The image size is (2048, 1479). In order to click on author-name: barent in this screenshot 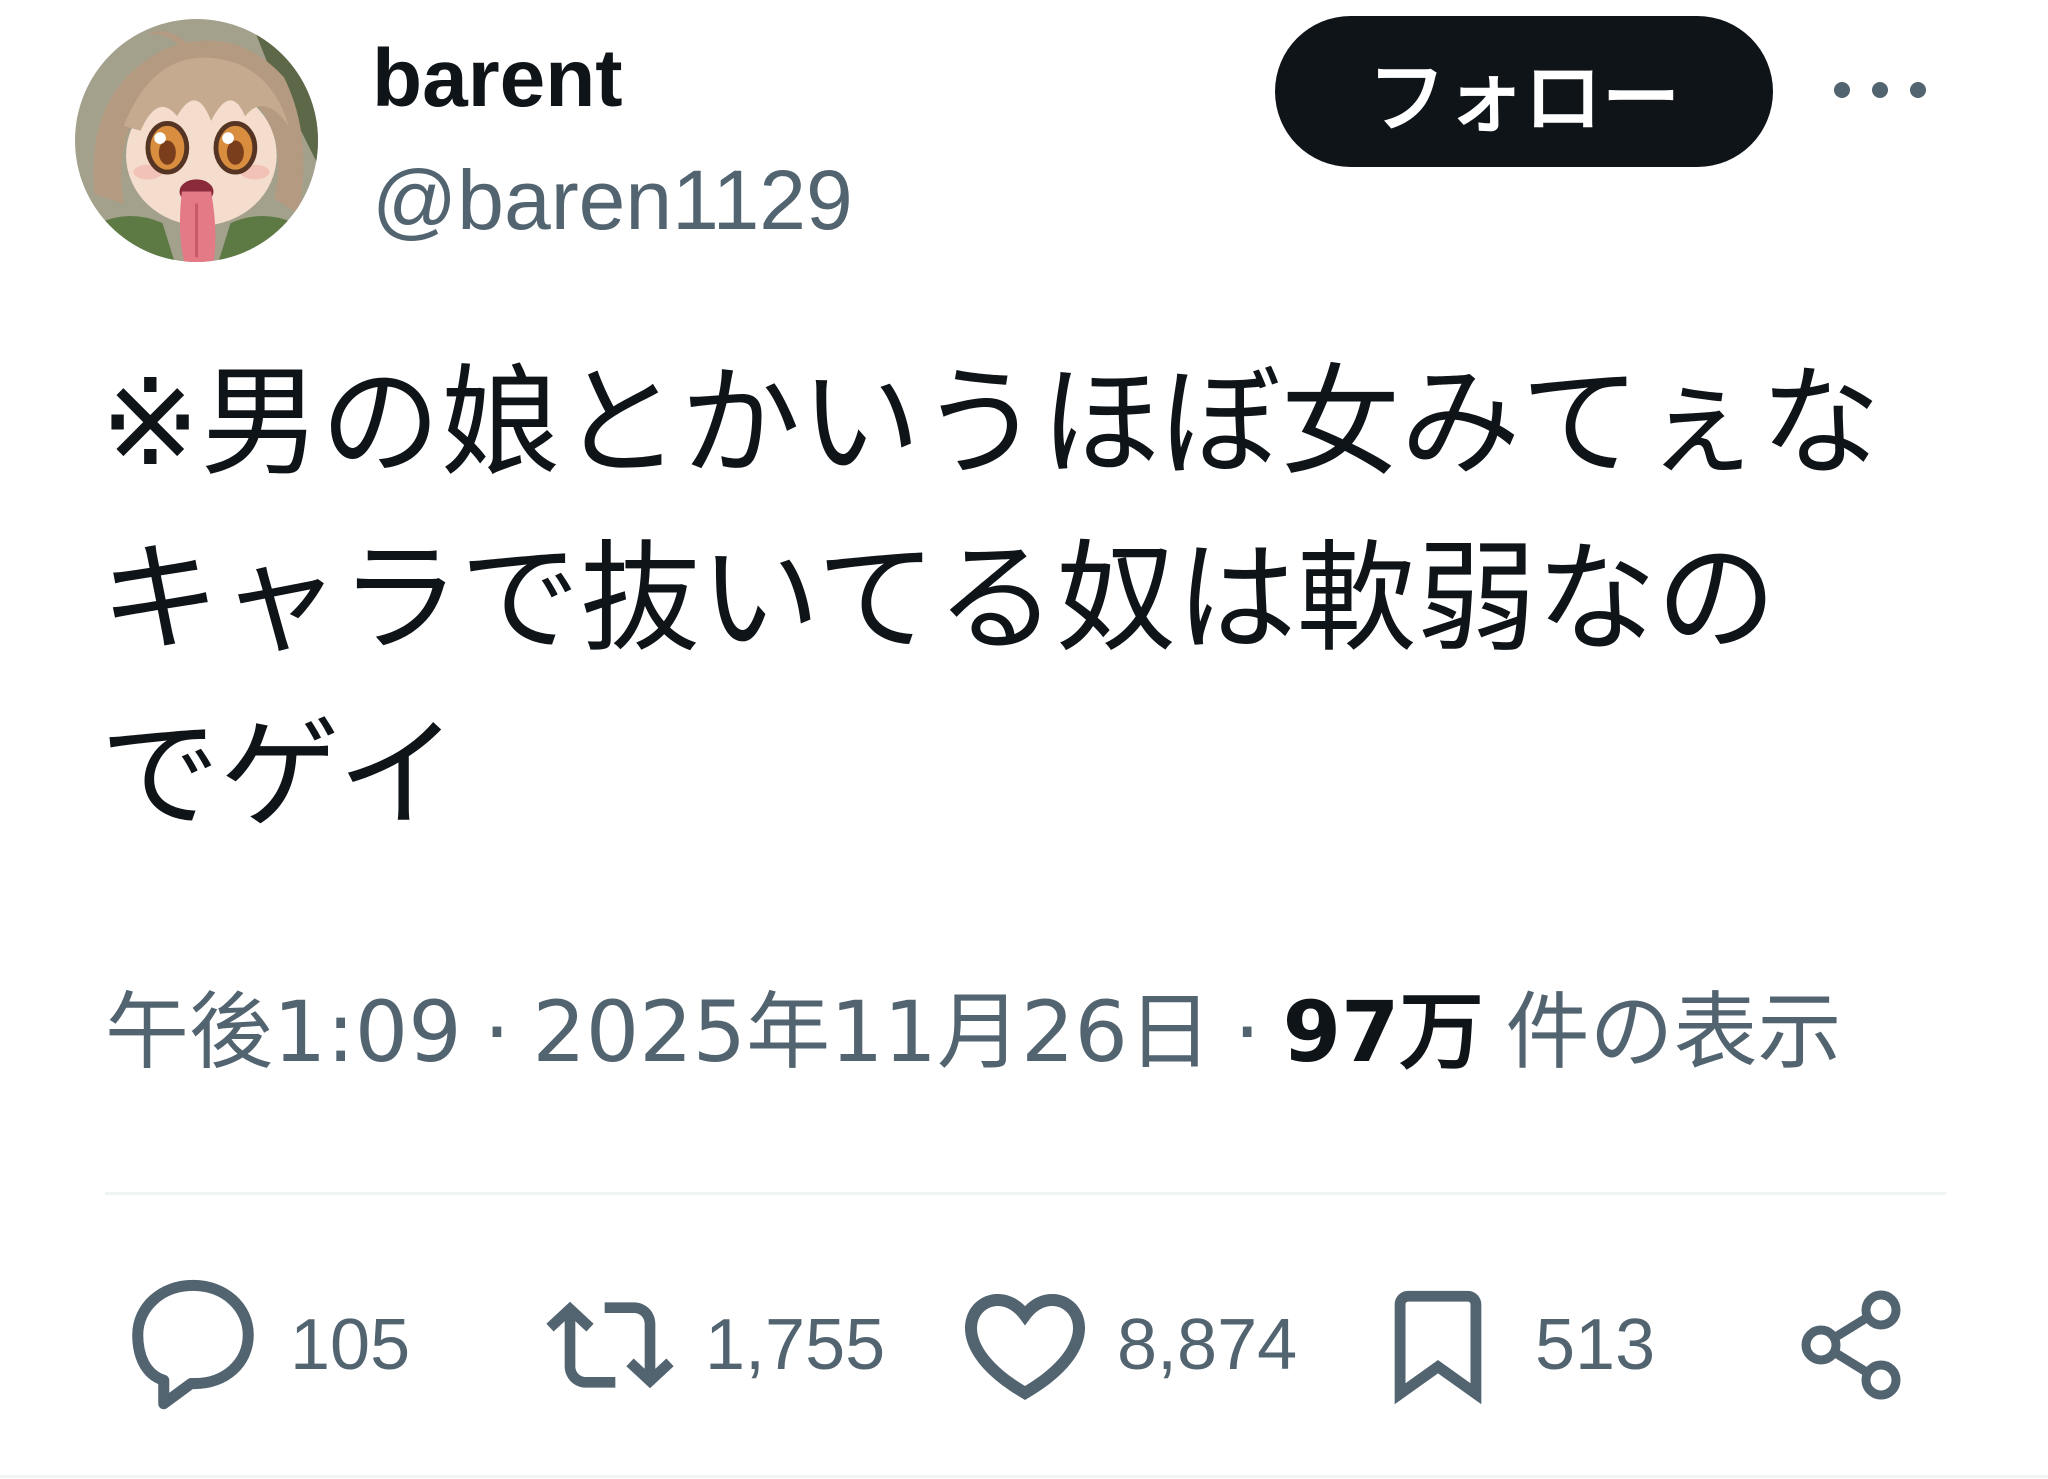, I will do `click(497, 79)`.